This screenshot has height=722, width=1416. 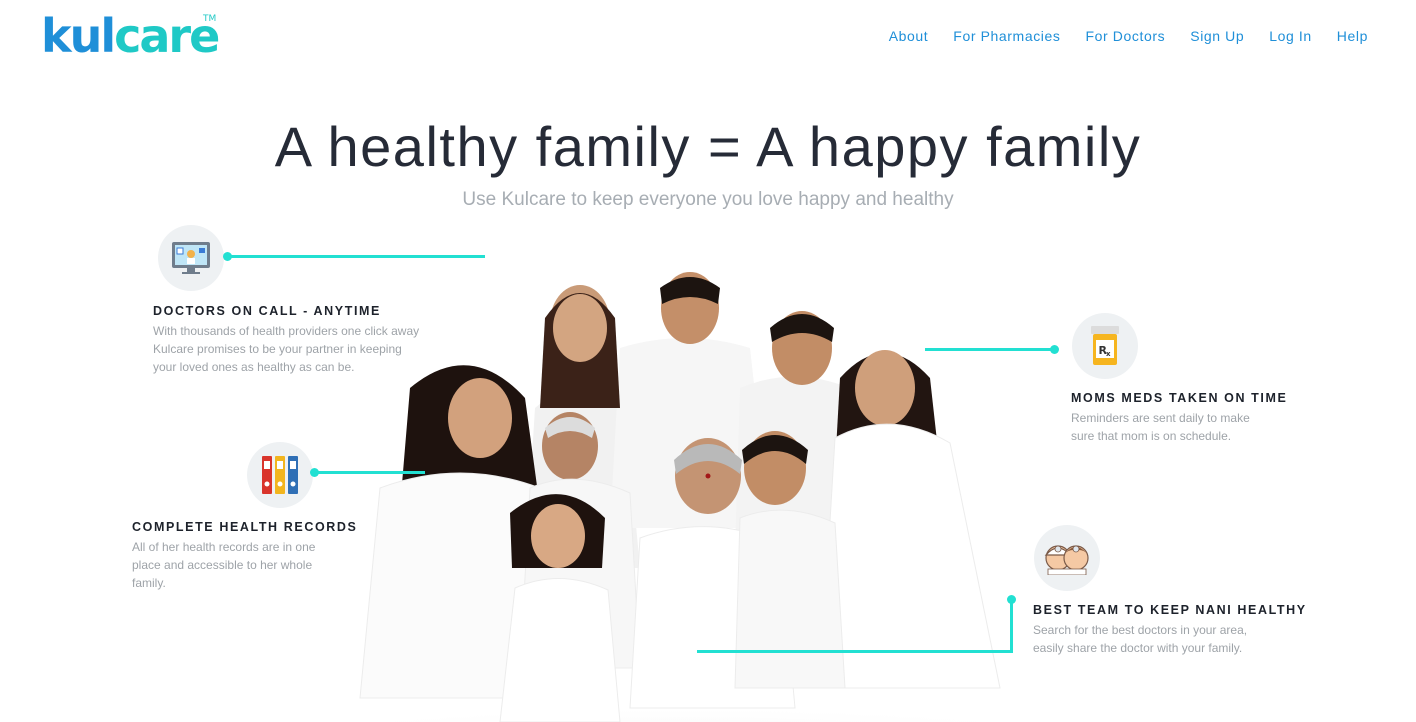 What do you see at coordinates (356, 256) in the screenshot?
I see `doctors-connector-line` at bounding box center [356, 256].